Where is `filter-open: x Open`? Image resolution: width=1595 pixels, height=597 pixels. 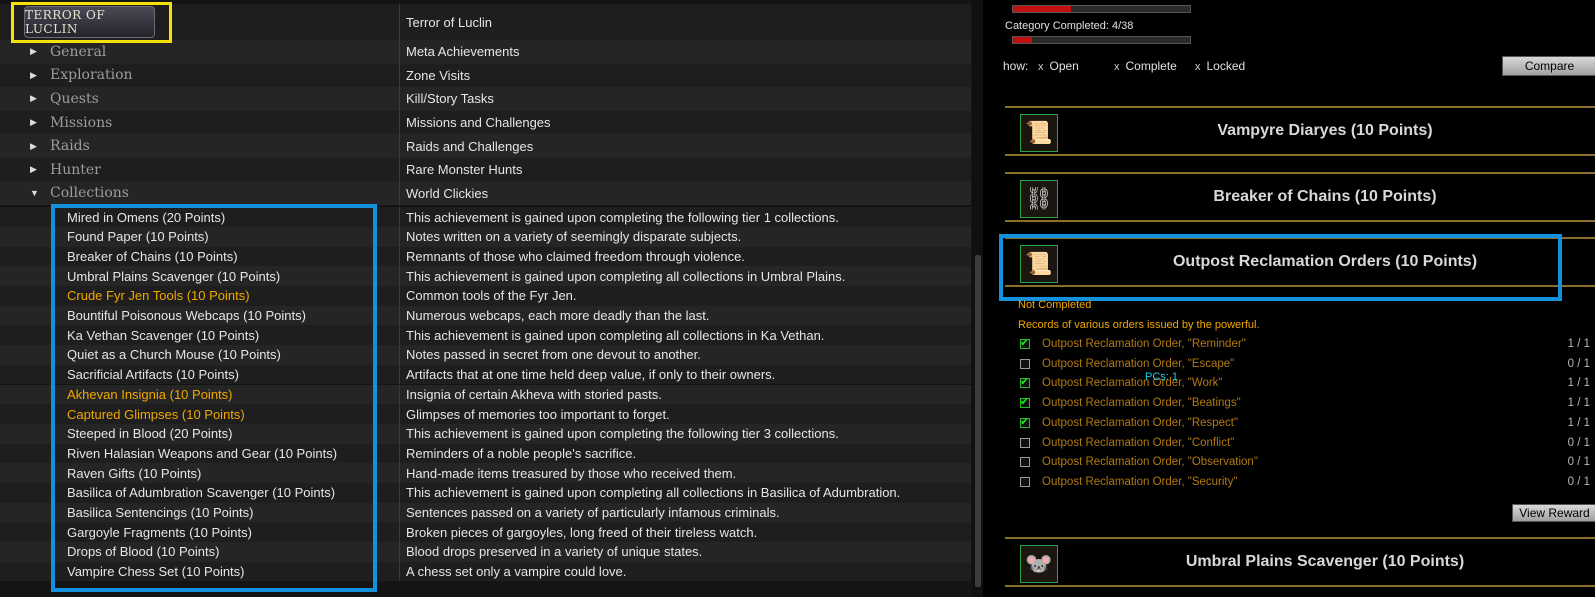
filter-open: x Open is located at coordinates (1058, 66).